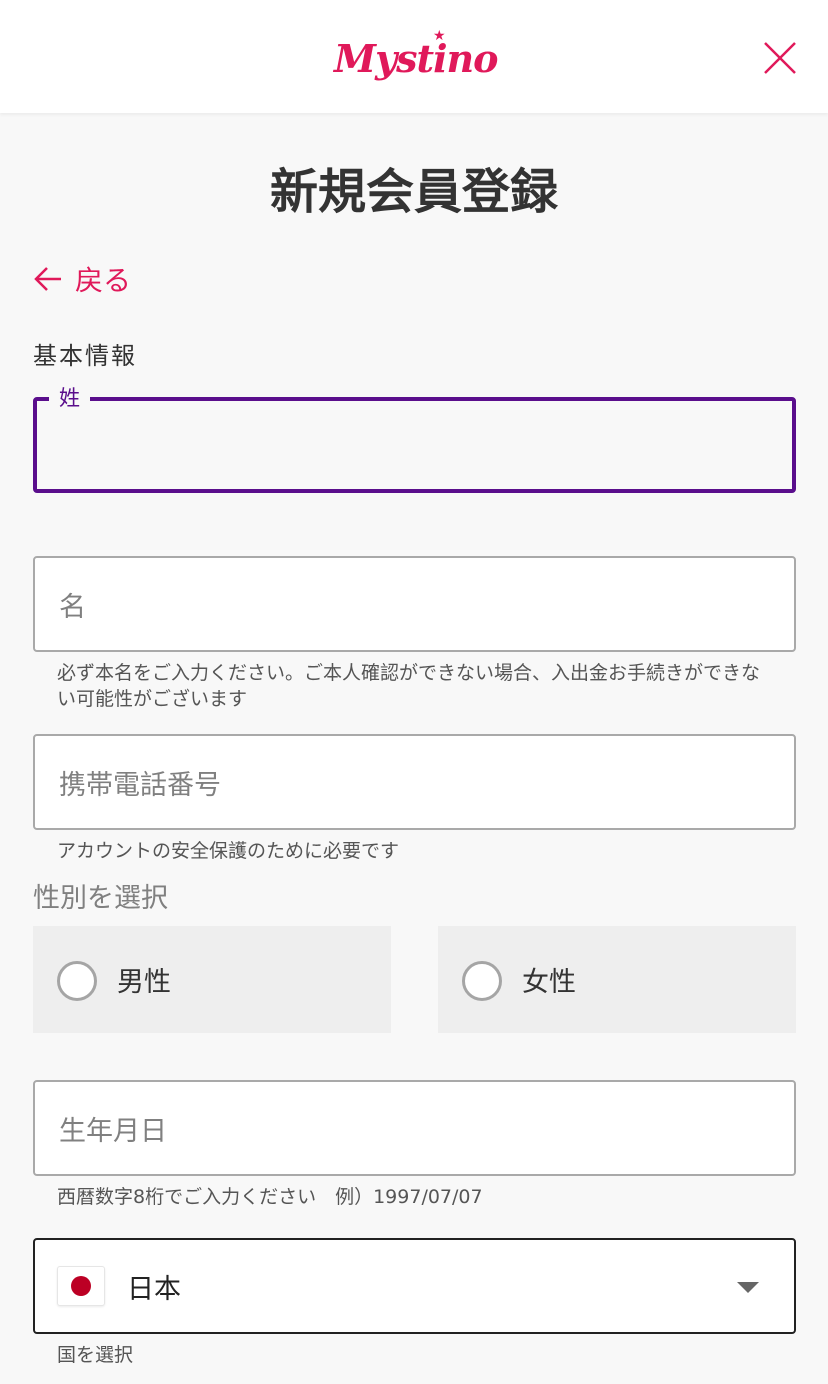 The width and height of the screenshot is (828, 1384). I want to click on gender-label: 性別を選択, so click(100, 898).